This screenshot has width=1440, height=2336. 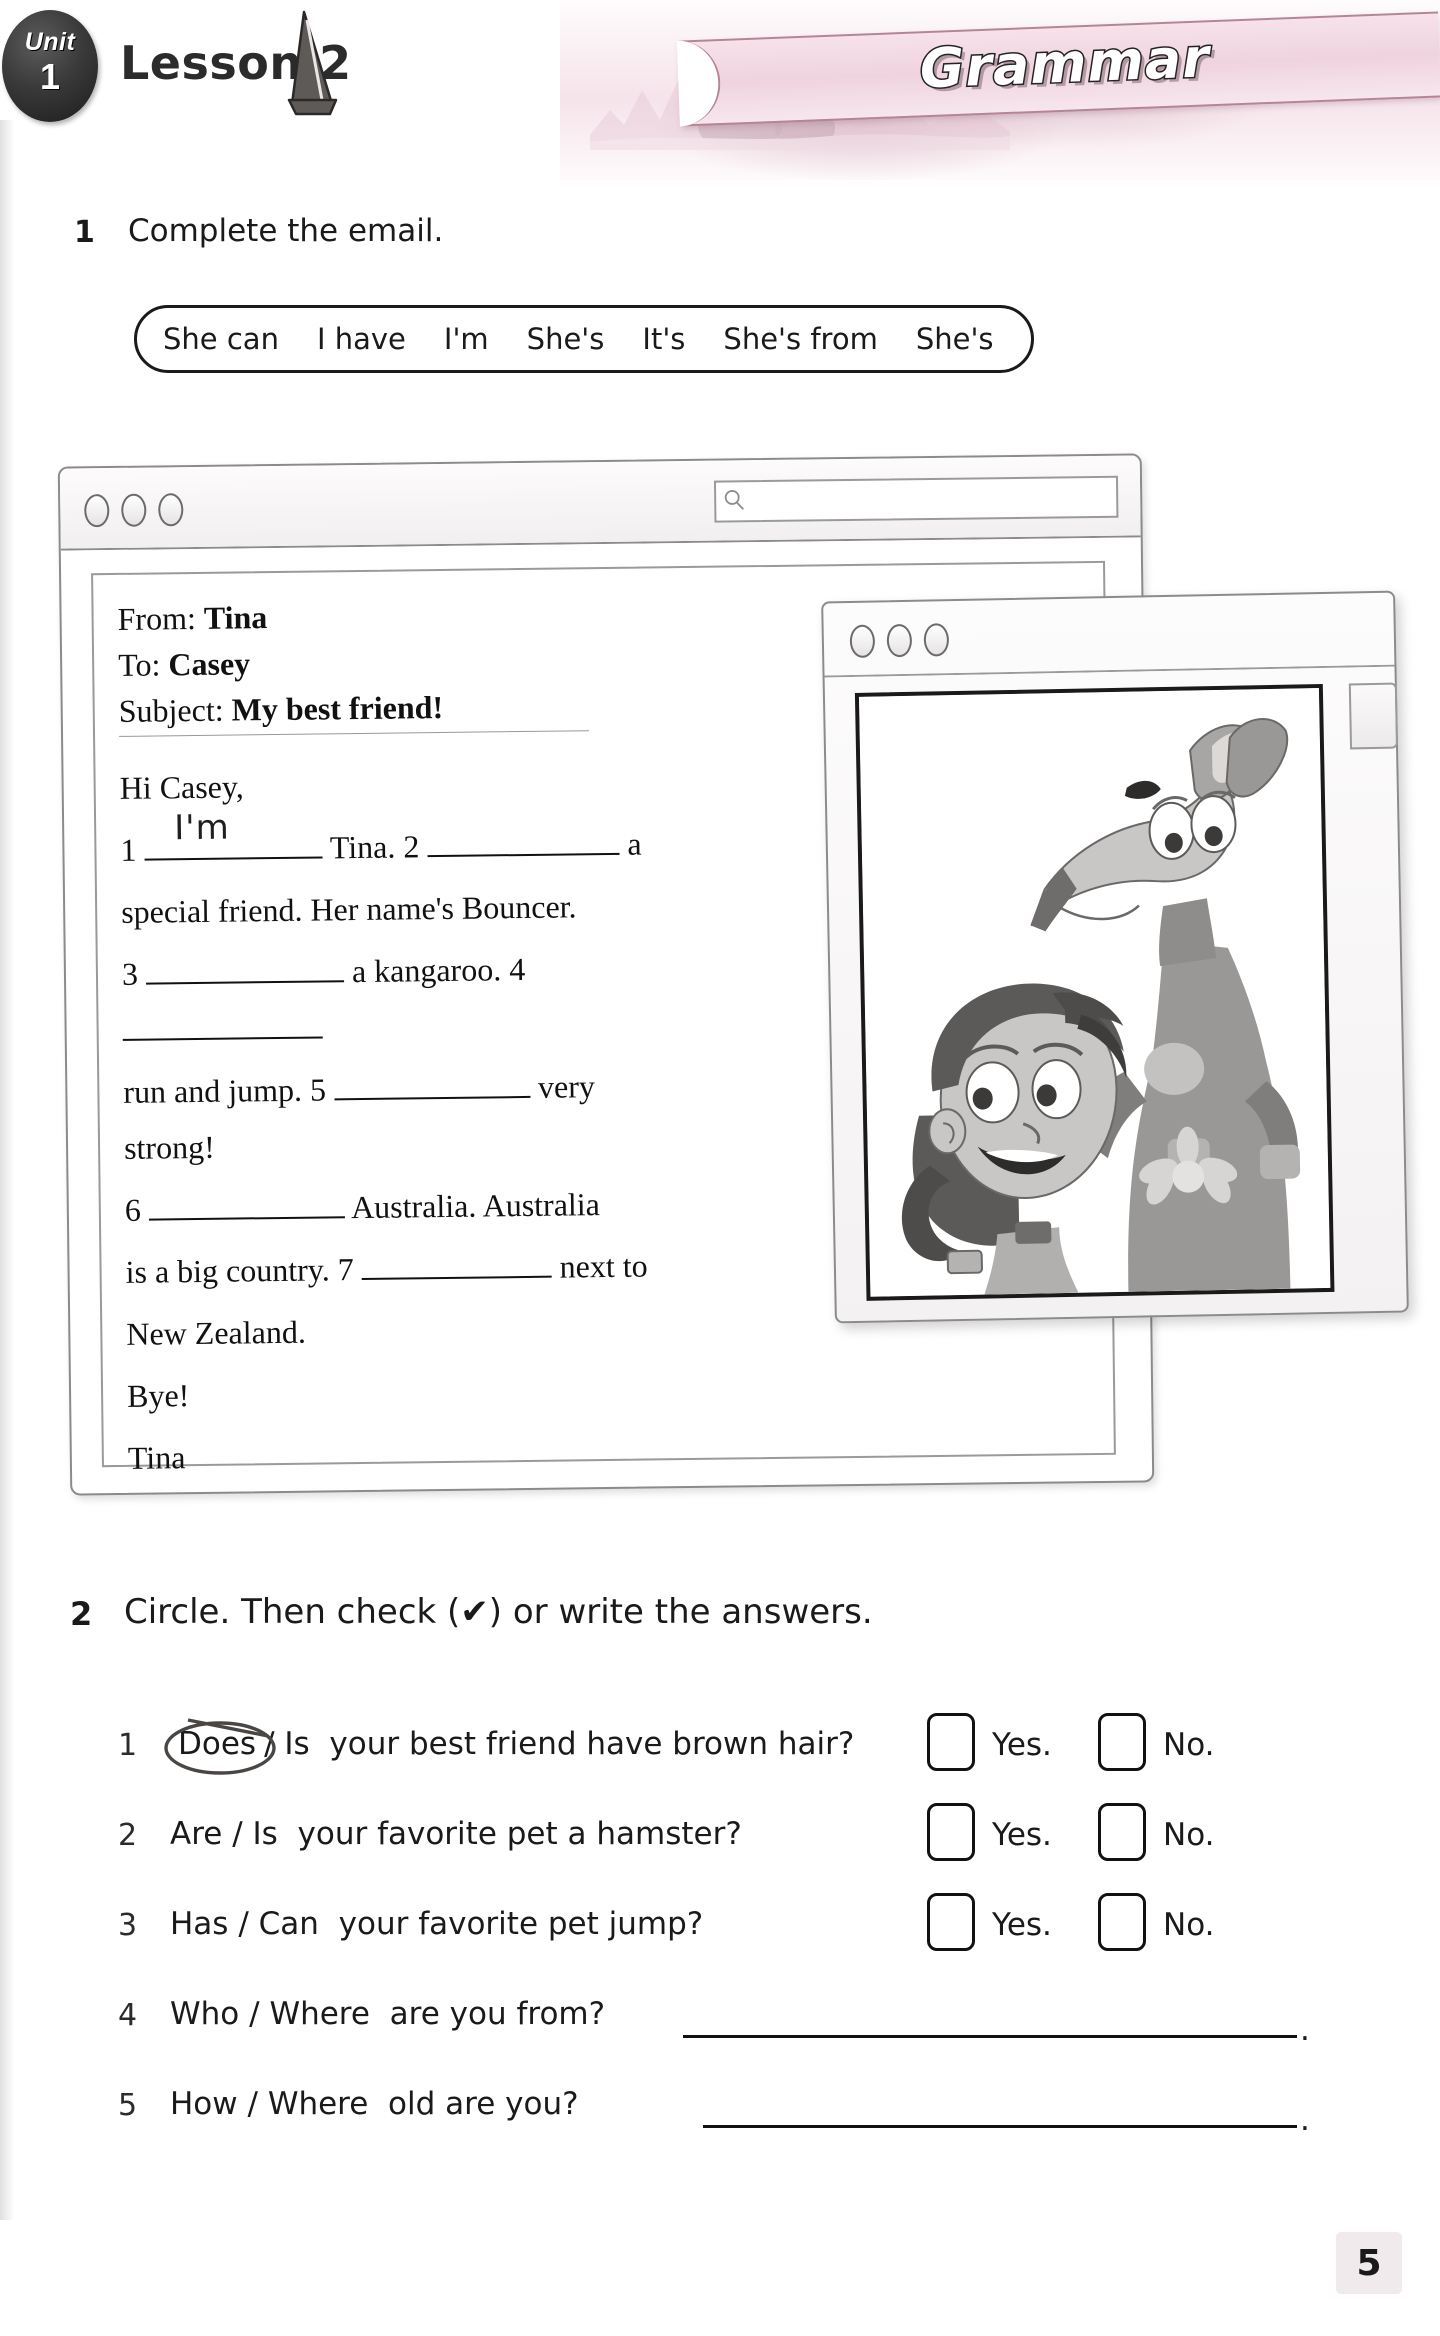 What do you see at coordinates (128, 2015) in the screenshot?
I see `question-number: 4` at bounding box center [128, 2015].